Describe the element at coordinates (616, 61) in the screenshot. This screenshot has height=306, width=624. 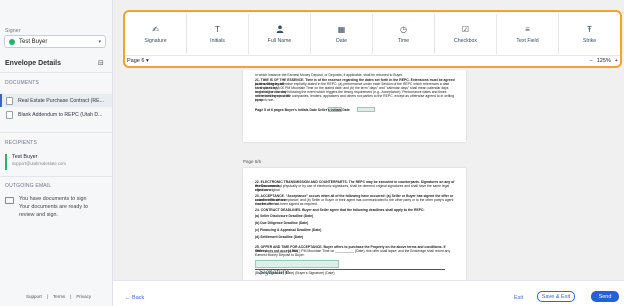
I see `zoom-in-button: +` at that location.